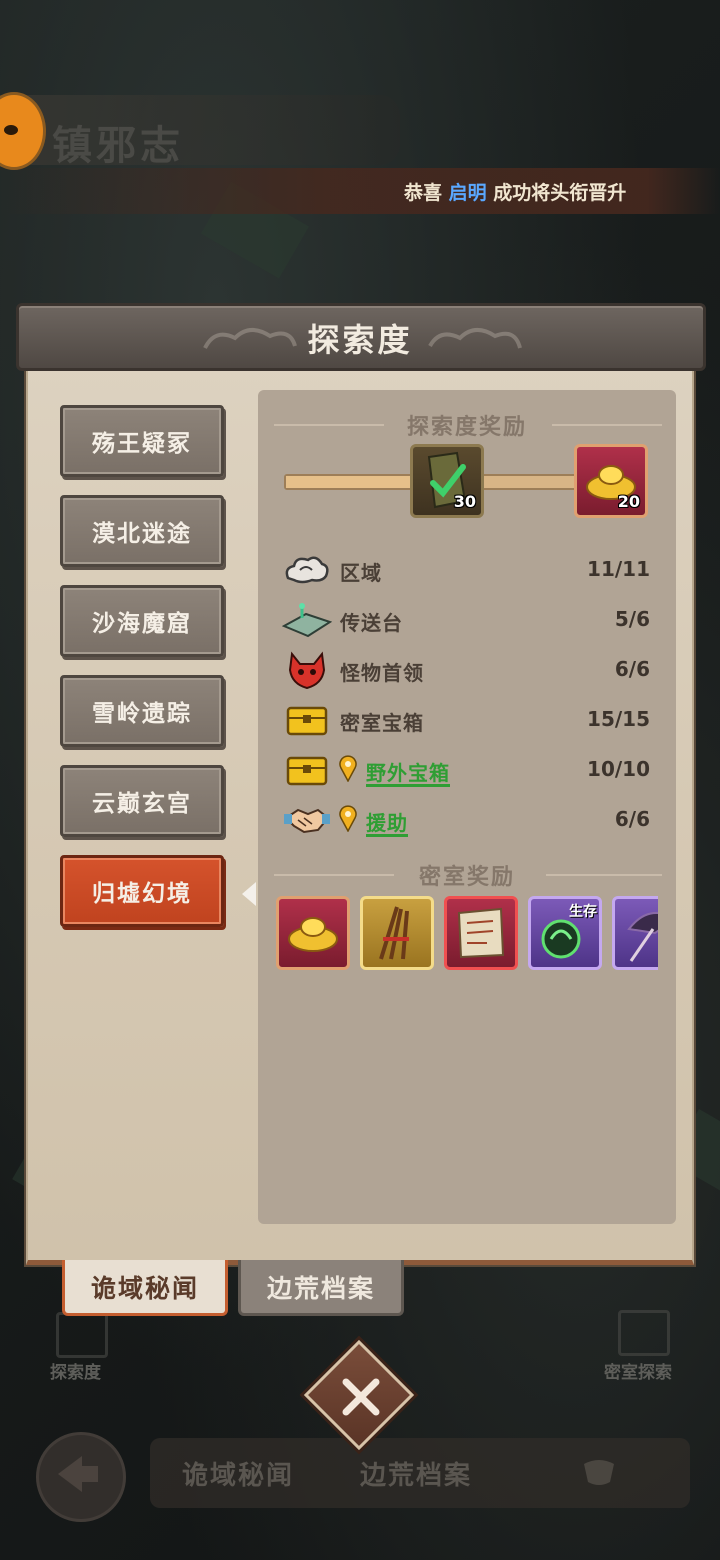  Describe the element at coordinates (361, 573) in the screenshot. I see `stat-label: 区域` at that location.